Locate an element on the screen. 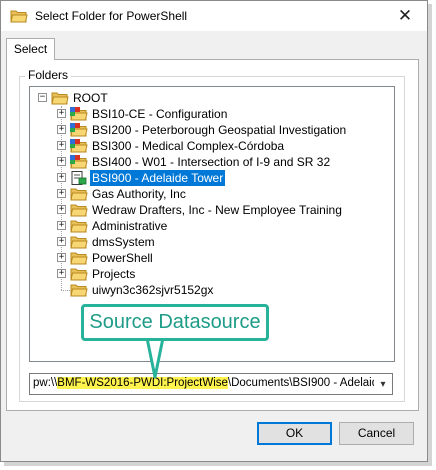 This screenshot has height=470, width=436. ok-button: OK is located at coordinates (294, 433).